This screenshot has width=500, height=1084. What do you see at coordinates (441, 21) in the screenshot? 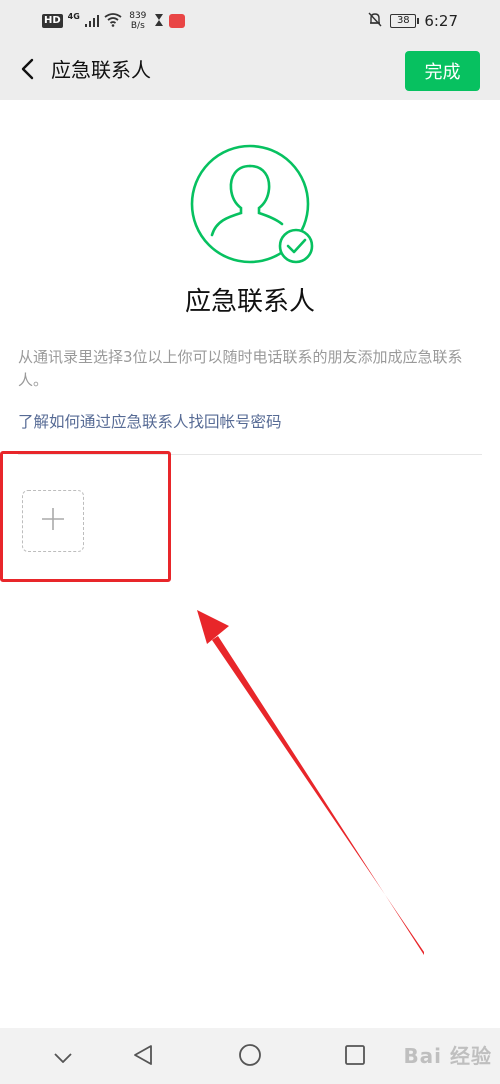
I see `status-time: 6:27` at bounding box center [441, 21].